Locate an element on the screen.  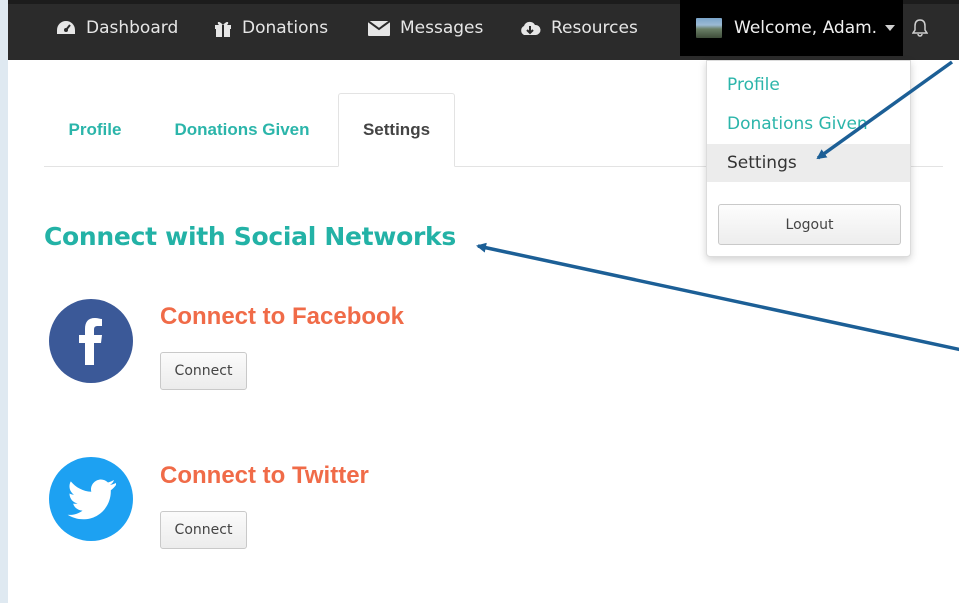
tab-profile-label: Profile is located at coordinates (95, 129).